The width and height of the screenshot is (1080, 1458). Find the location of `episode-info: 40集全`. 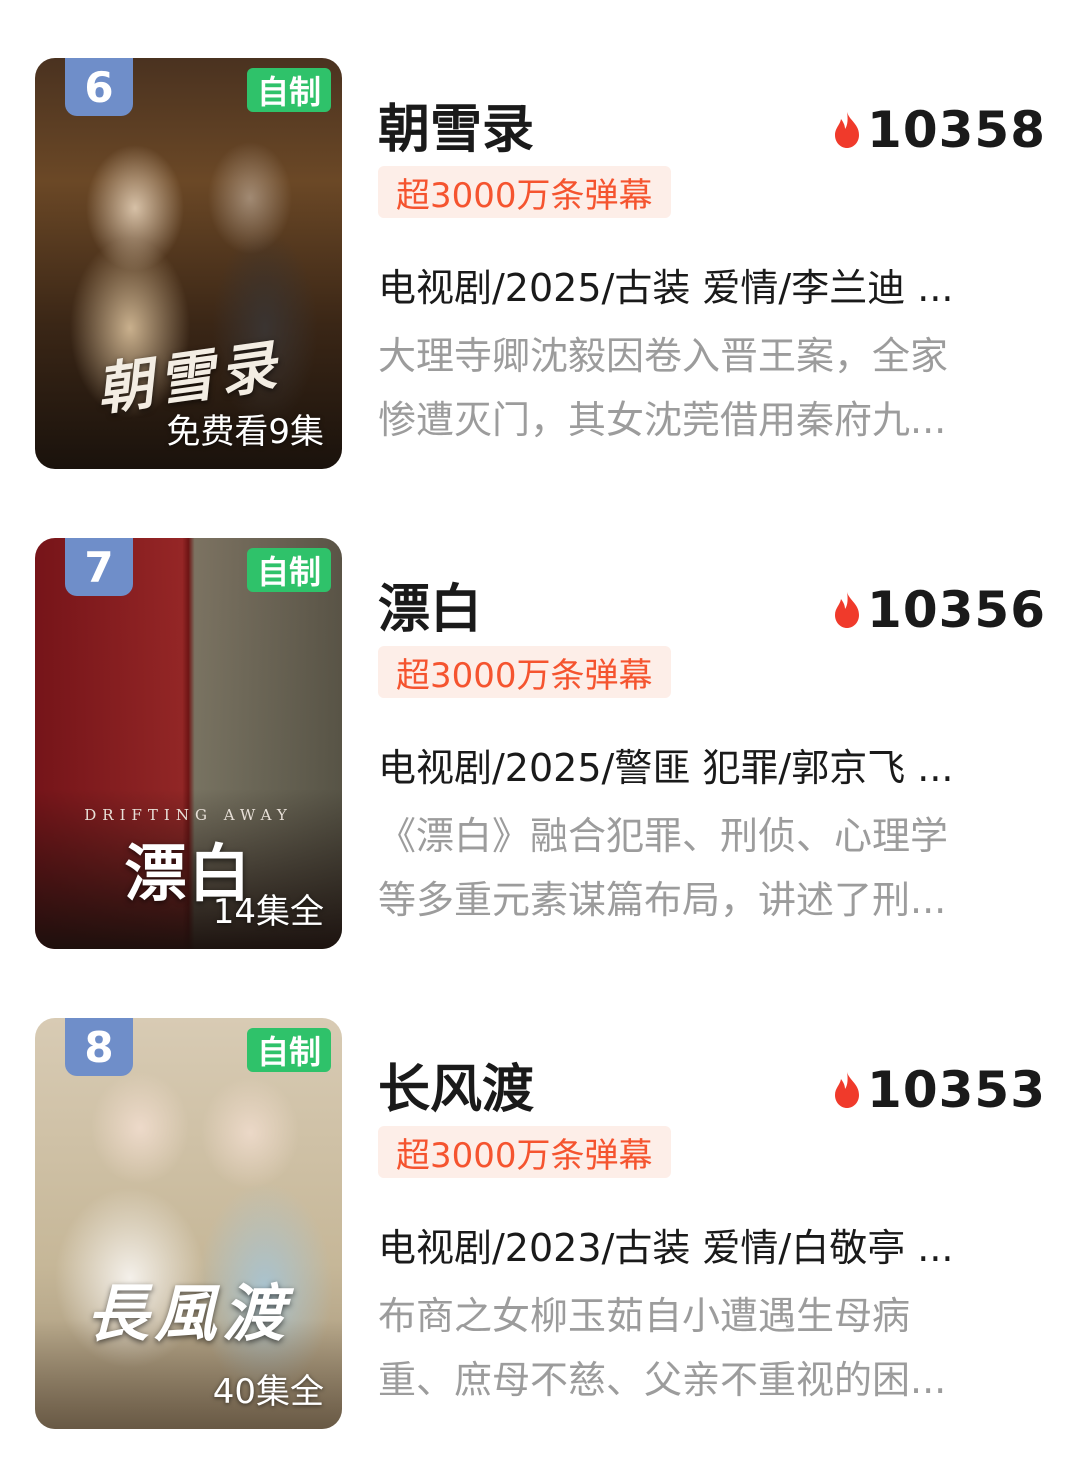

episode-info: 40集全 is located at coordinates (268, 1392).